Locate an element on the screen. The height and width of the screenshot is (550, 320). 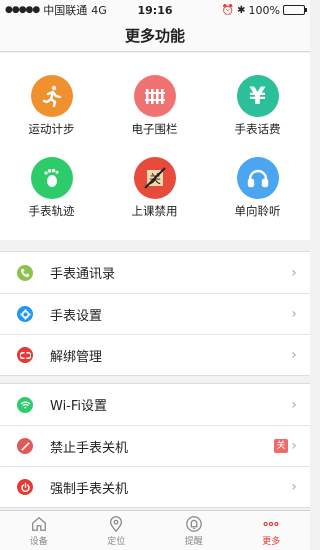
network-type: 4G is located at coordinates (99, 10).